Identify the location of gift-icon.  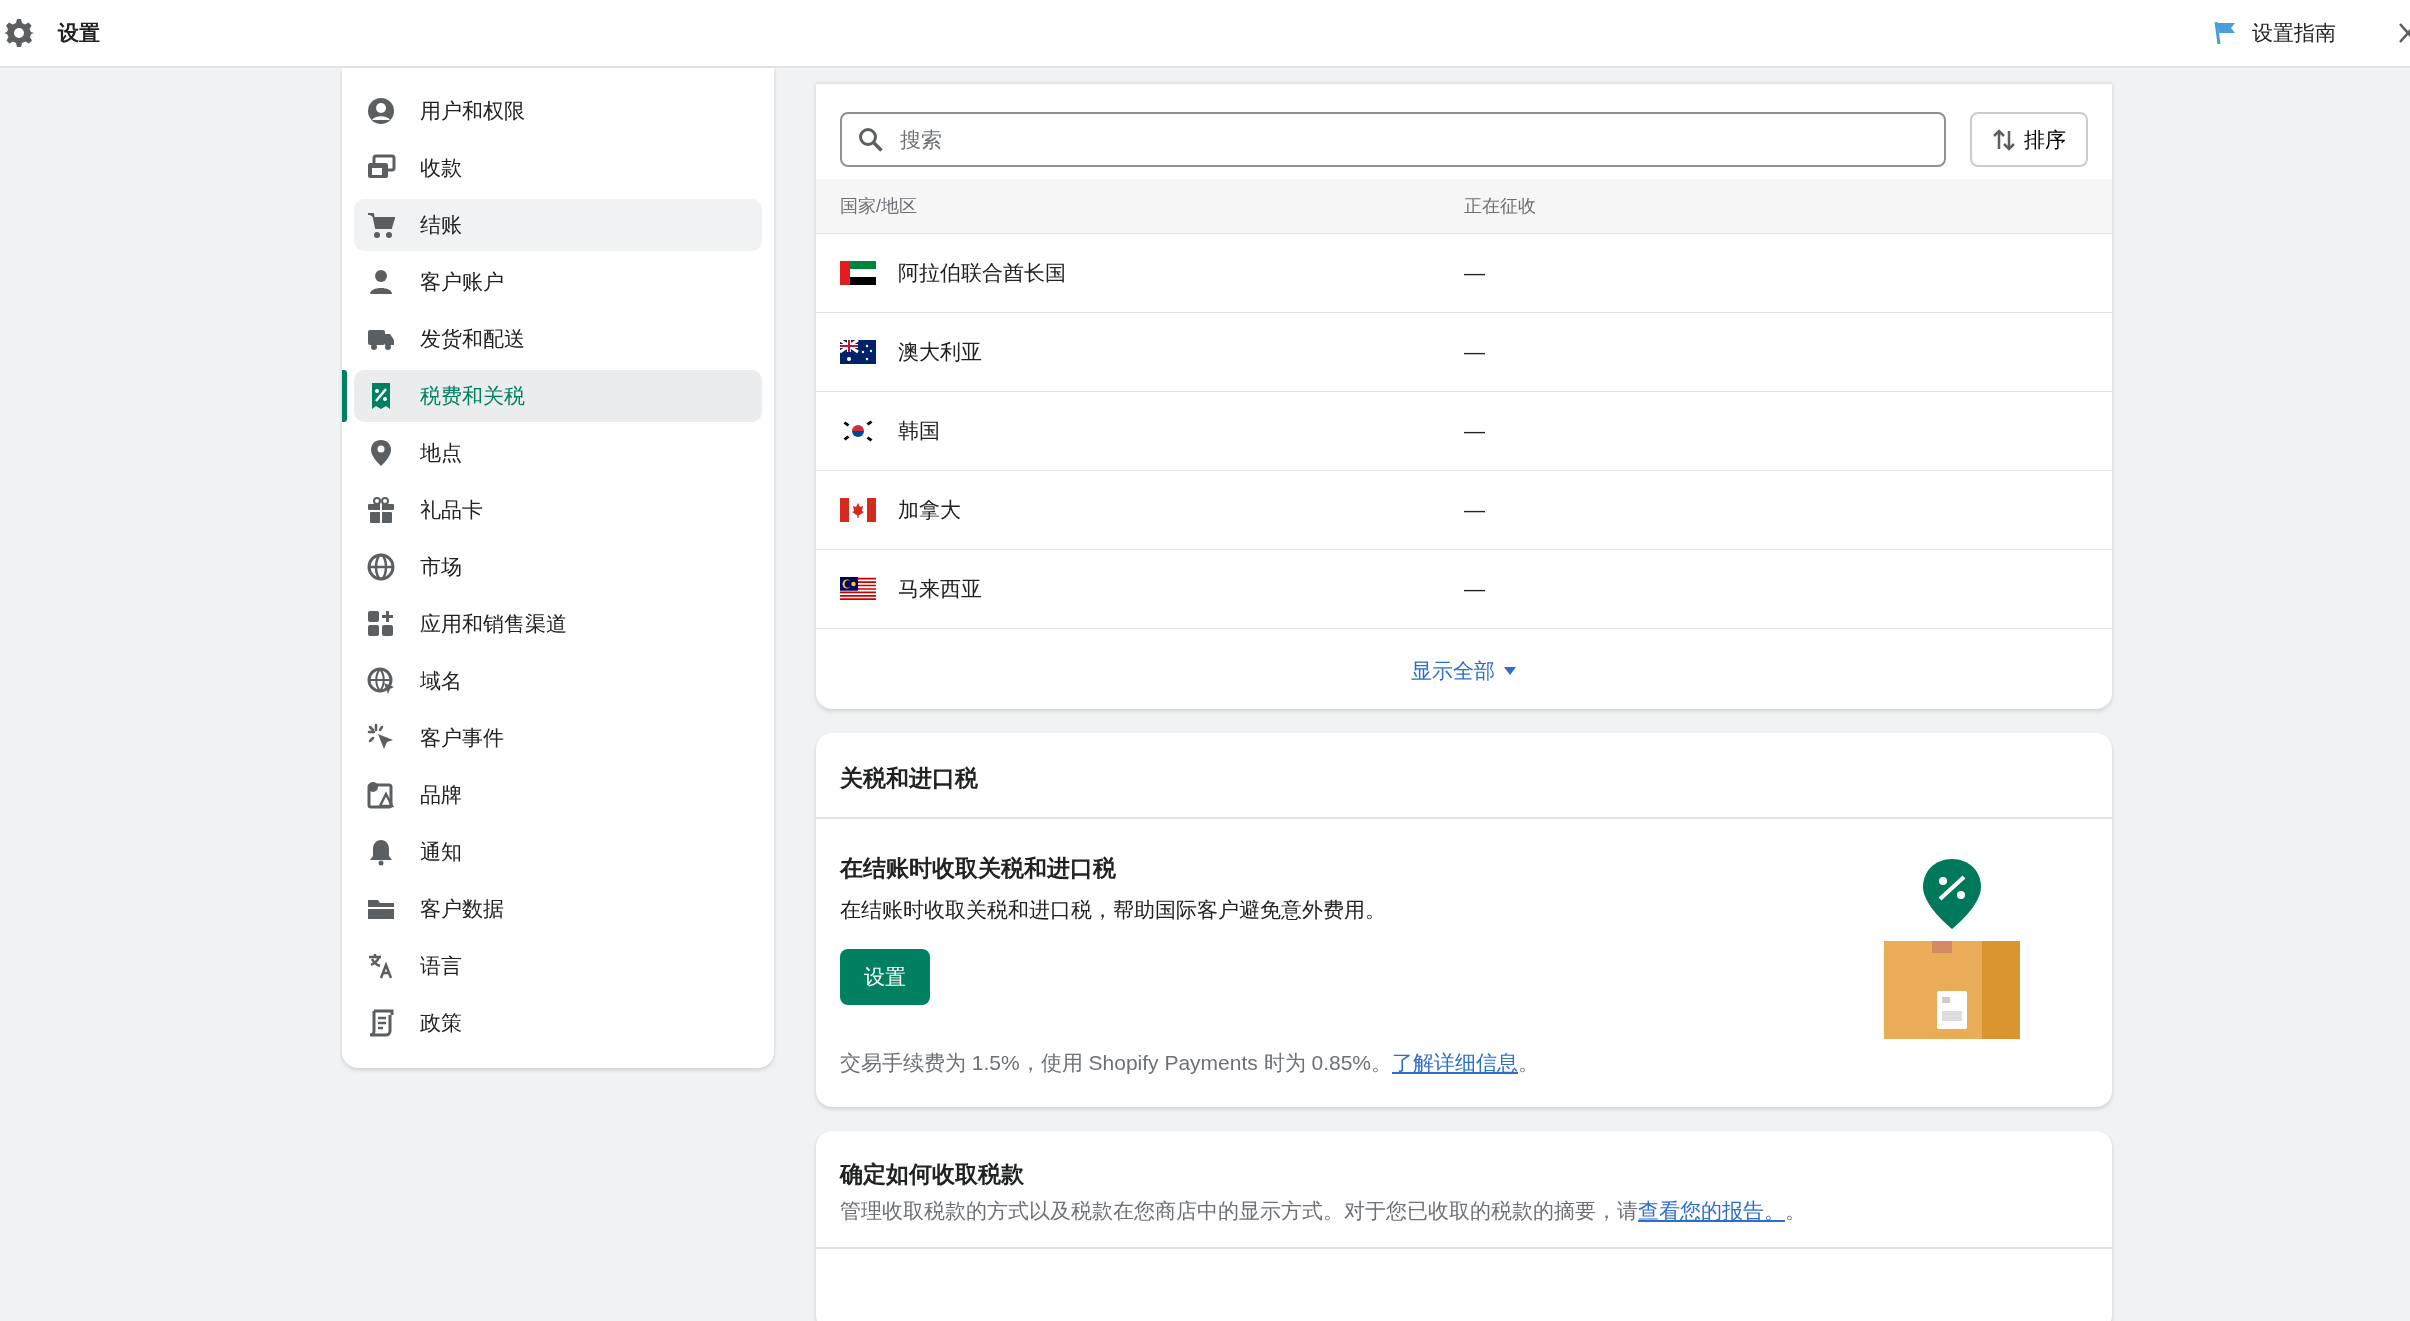
(381, 510).